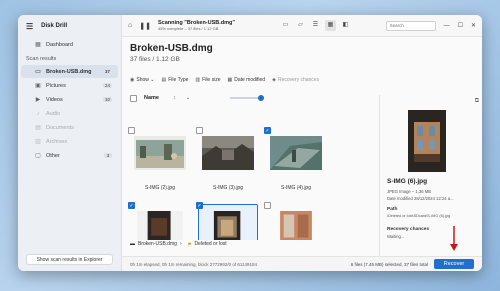  What do you see at coordinates (69, 44) in the screenshot?
I see `sidebar-item-dashboard: ▦ Dashboard` at bounding box center [69, 44].